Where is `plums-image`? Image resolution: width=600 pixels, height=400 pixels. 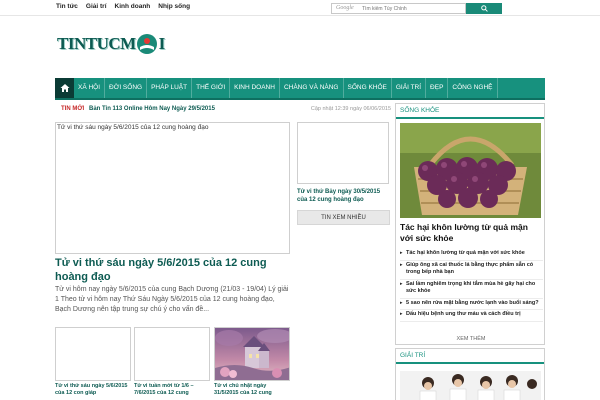 plums-image is located at coordinates (470, 170).